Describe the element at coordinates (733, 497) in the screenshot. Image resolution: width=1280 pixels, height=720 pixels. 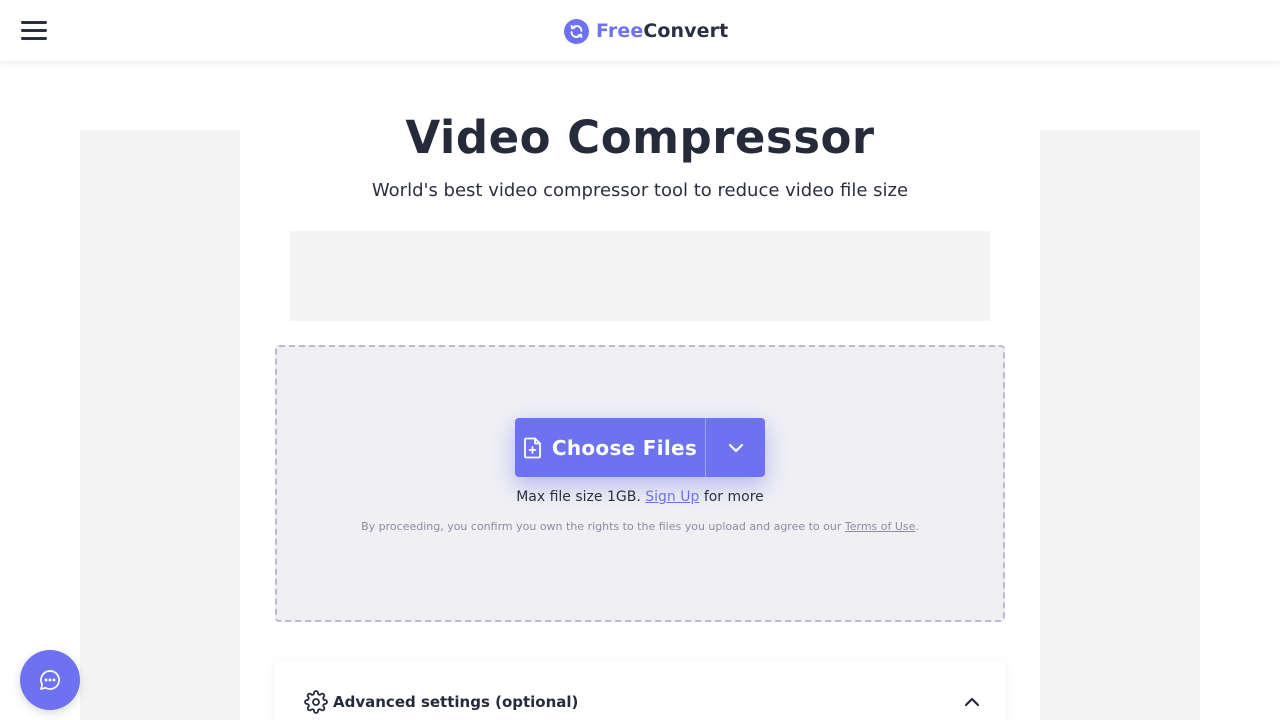
I see `max-size-suffix: for more` at that location.